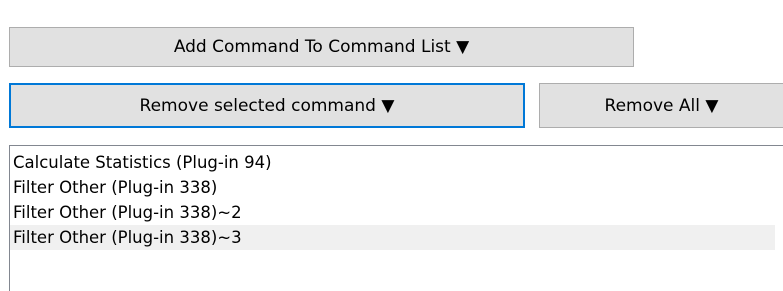 Image resolution: width=783 pixels, height=291 pixels. What do you see at coordinates (392, 162) in the screenshot?
I see `list-item: Calculate Statistics (Plug-in 94)` at bounding box center [392, 162].